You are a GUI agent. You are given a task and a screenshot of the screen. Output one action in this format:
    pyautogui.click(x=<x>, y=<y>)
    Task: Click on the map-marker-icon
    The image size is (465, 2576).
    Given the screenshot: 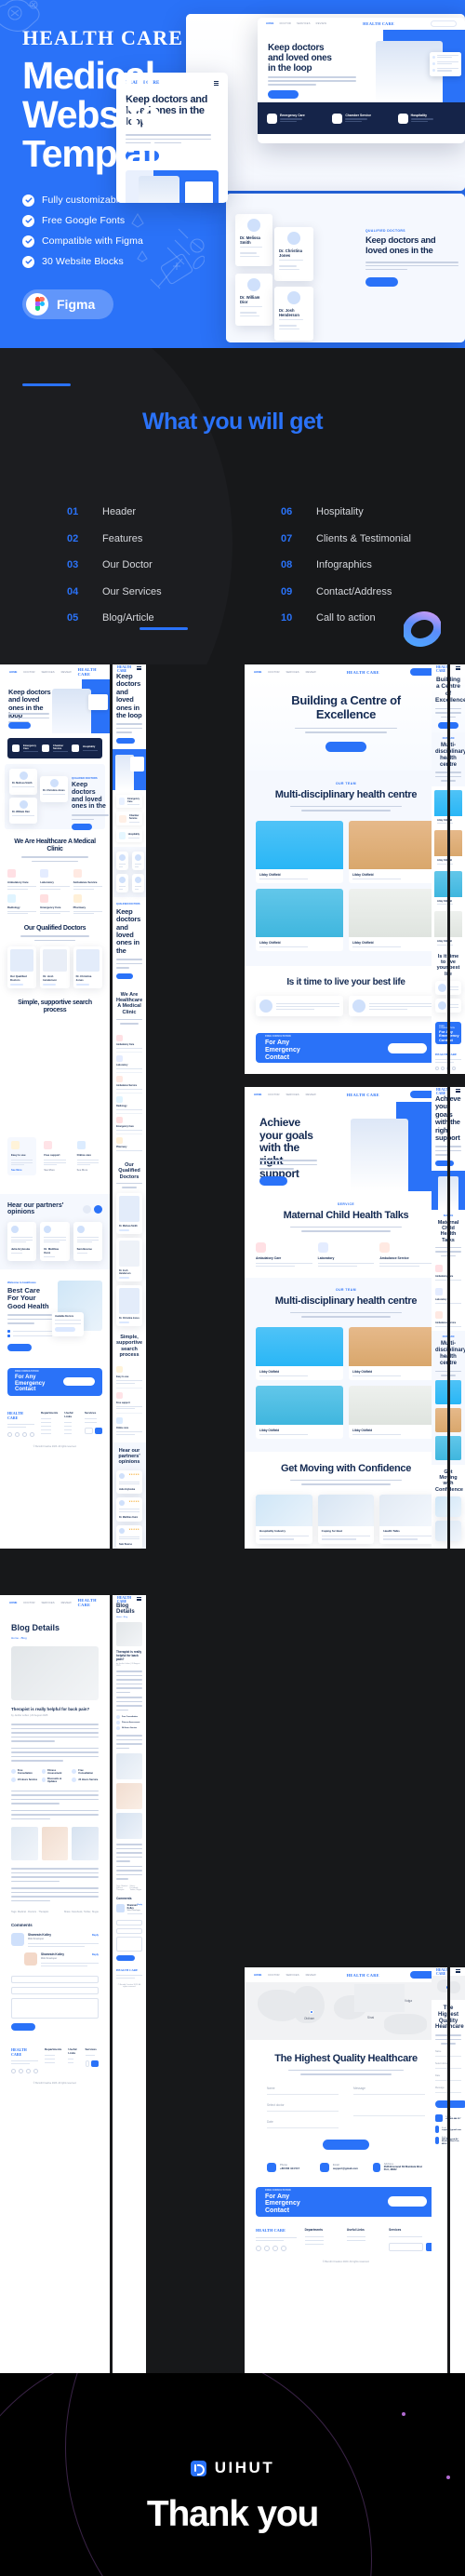 What is the action you would take?
    pyautogui.click(x=311, y=2012)
    